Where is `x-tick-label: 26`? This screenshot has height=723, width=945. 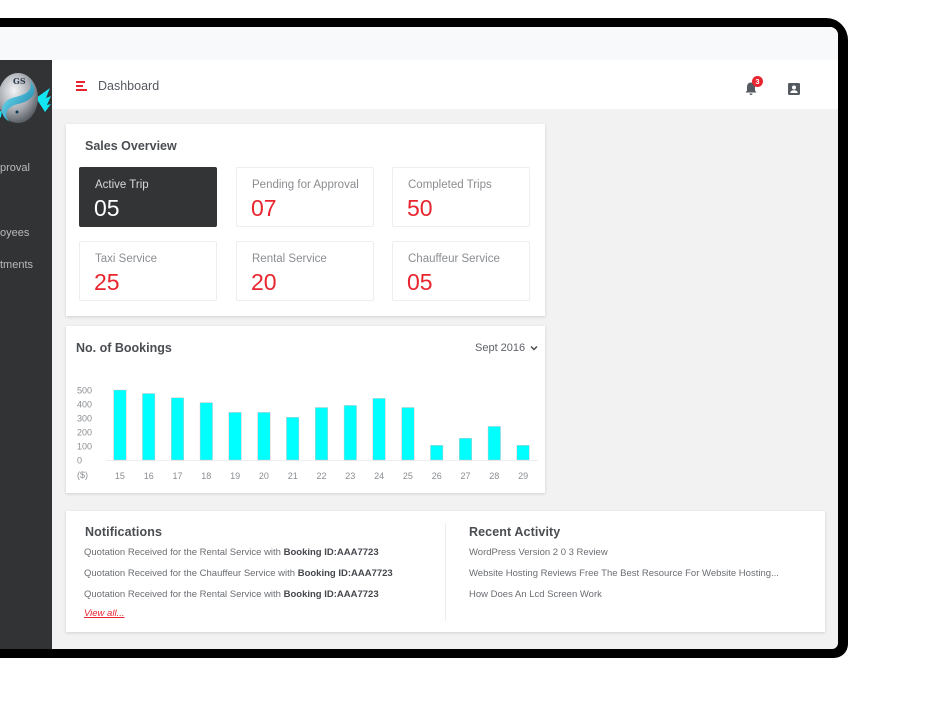 x-tick-label: 26 is located at coordinates (437, 476).